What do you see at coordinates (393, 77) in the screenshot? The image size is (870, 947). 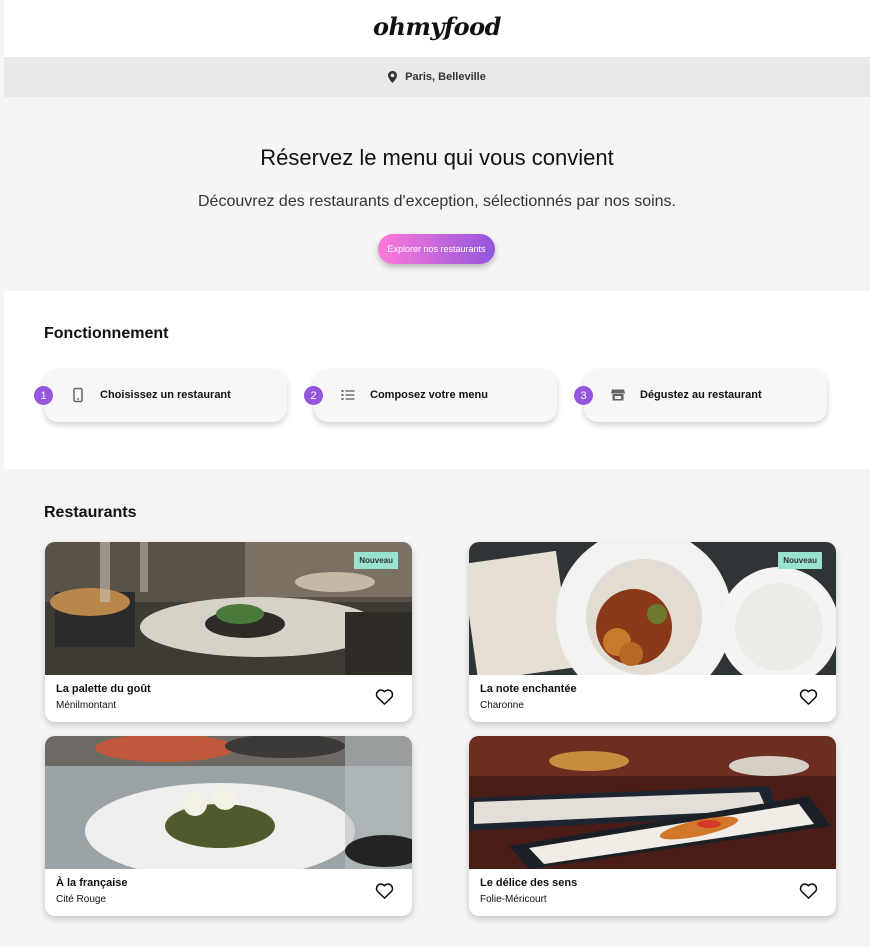 I see `location-pin-icon` at bounding box center [393, 77].